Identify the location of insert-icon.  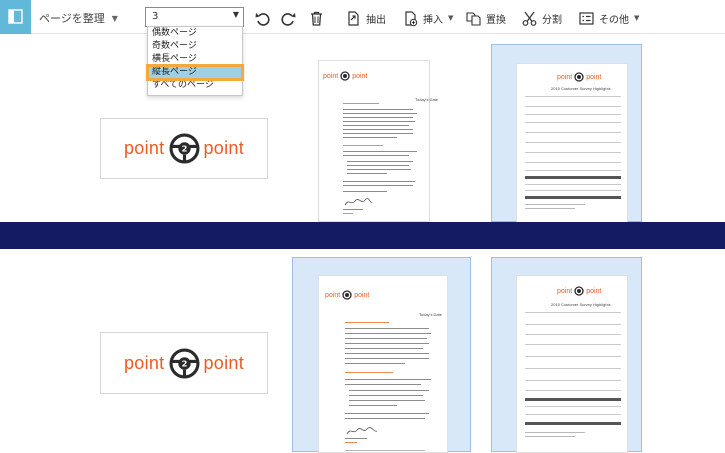
(411, 18).